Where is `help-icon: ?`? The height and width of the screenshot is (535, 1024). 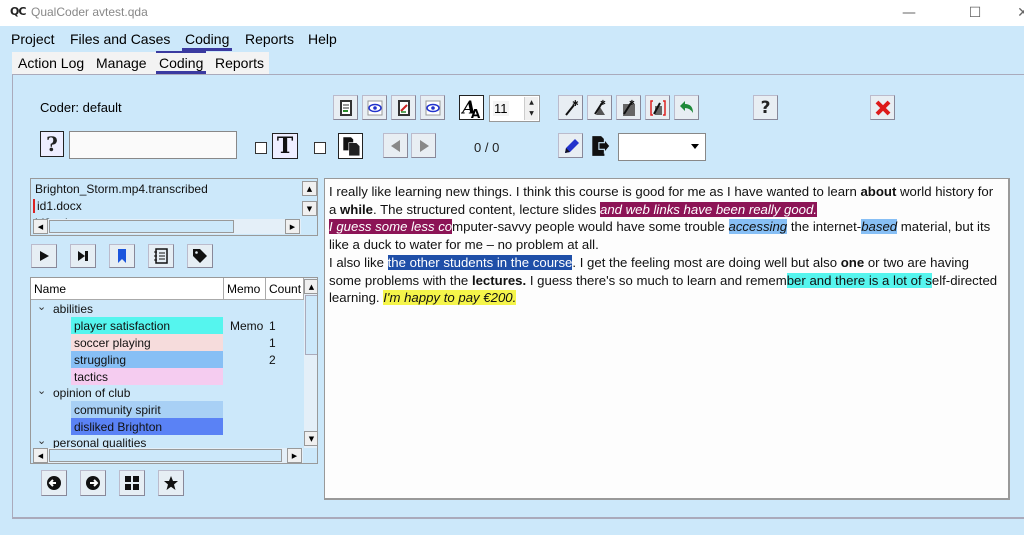
help-icon: ? is located at coordinates (765, 107).